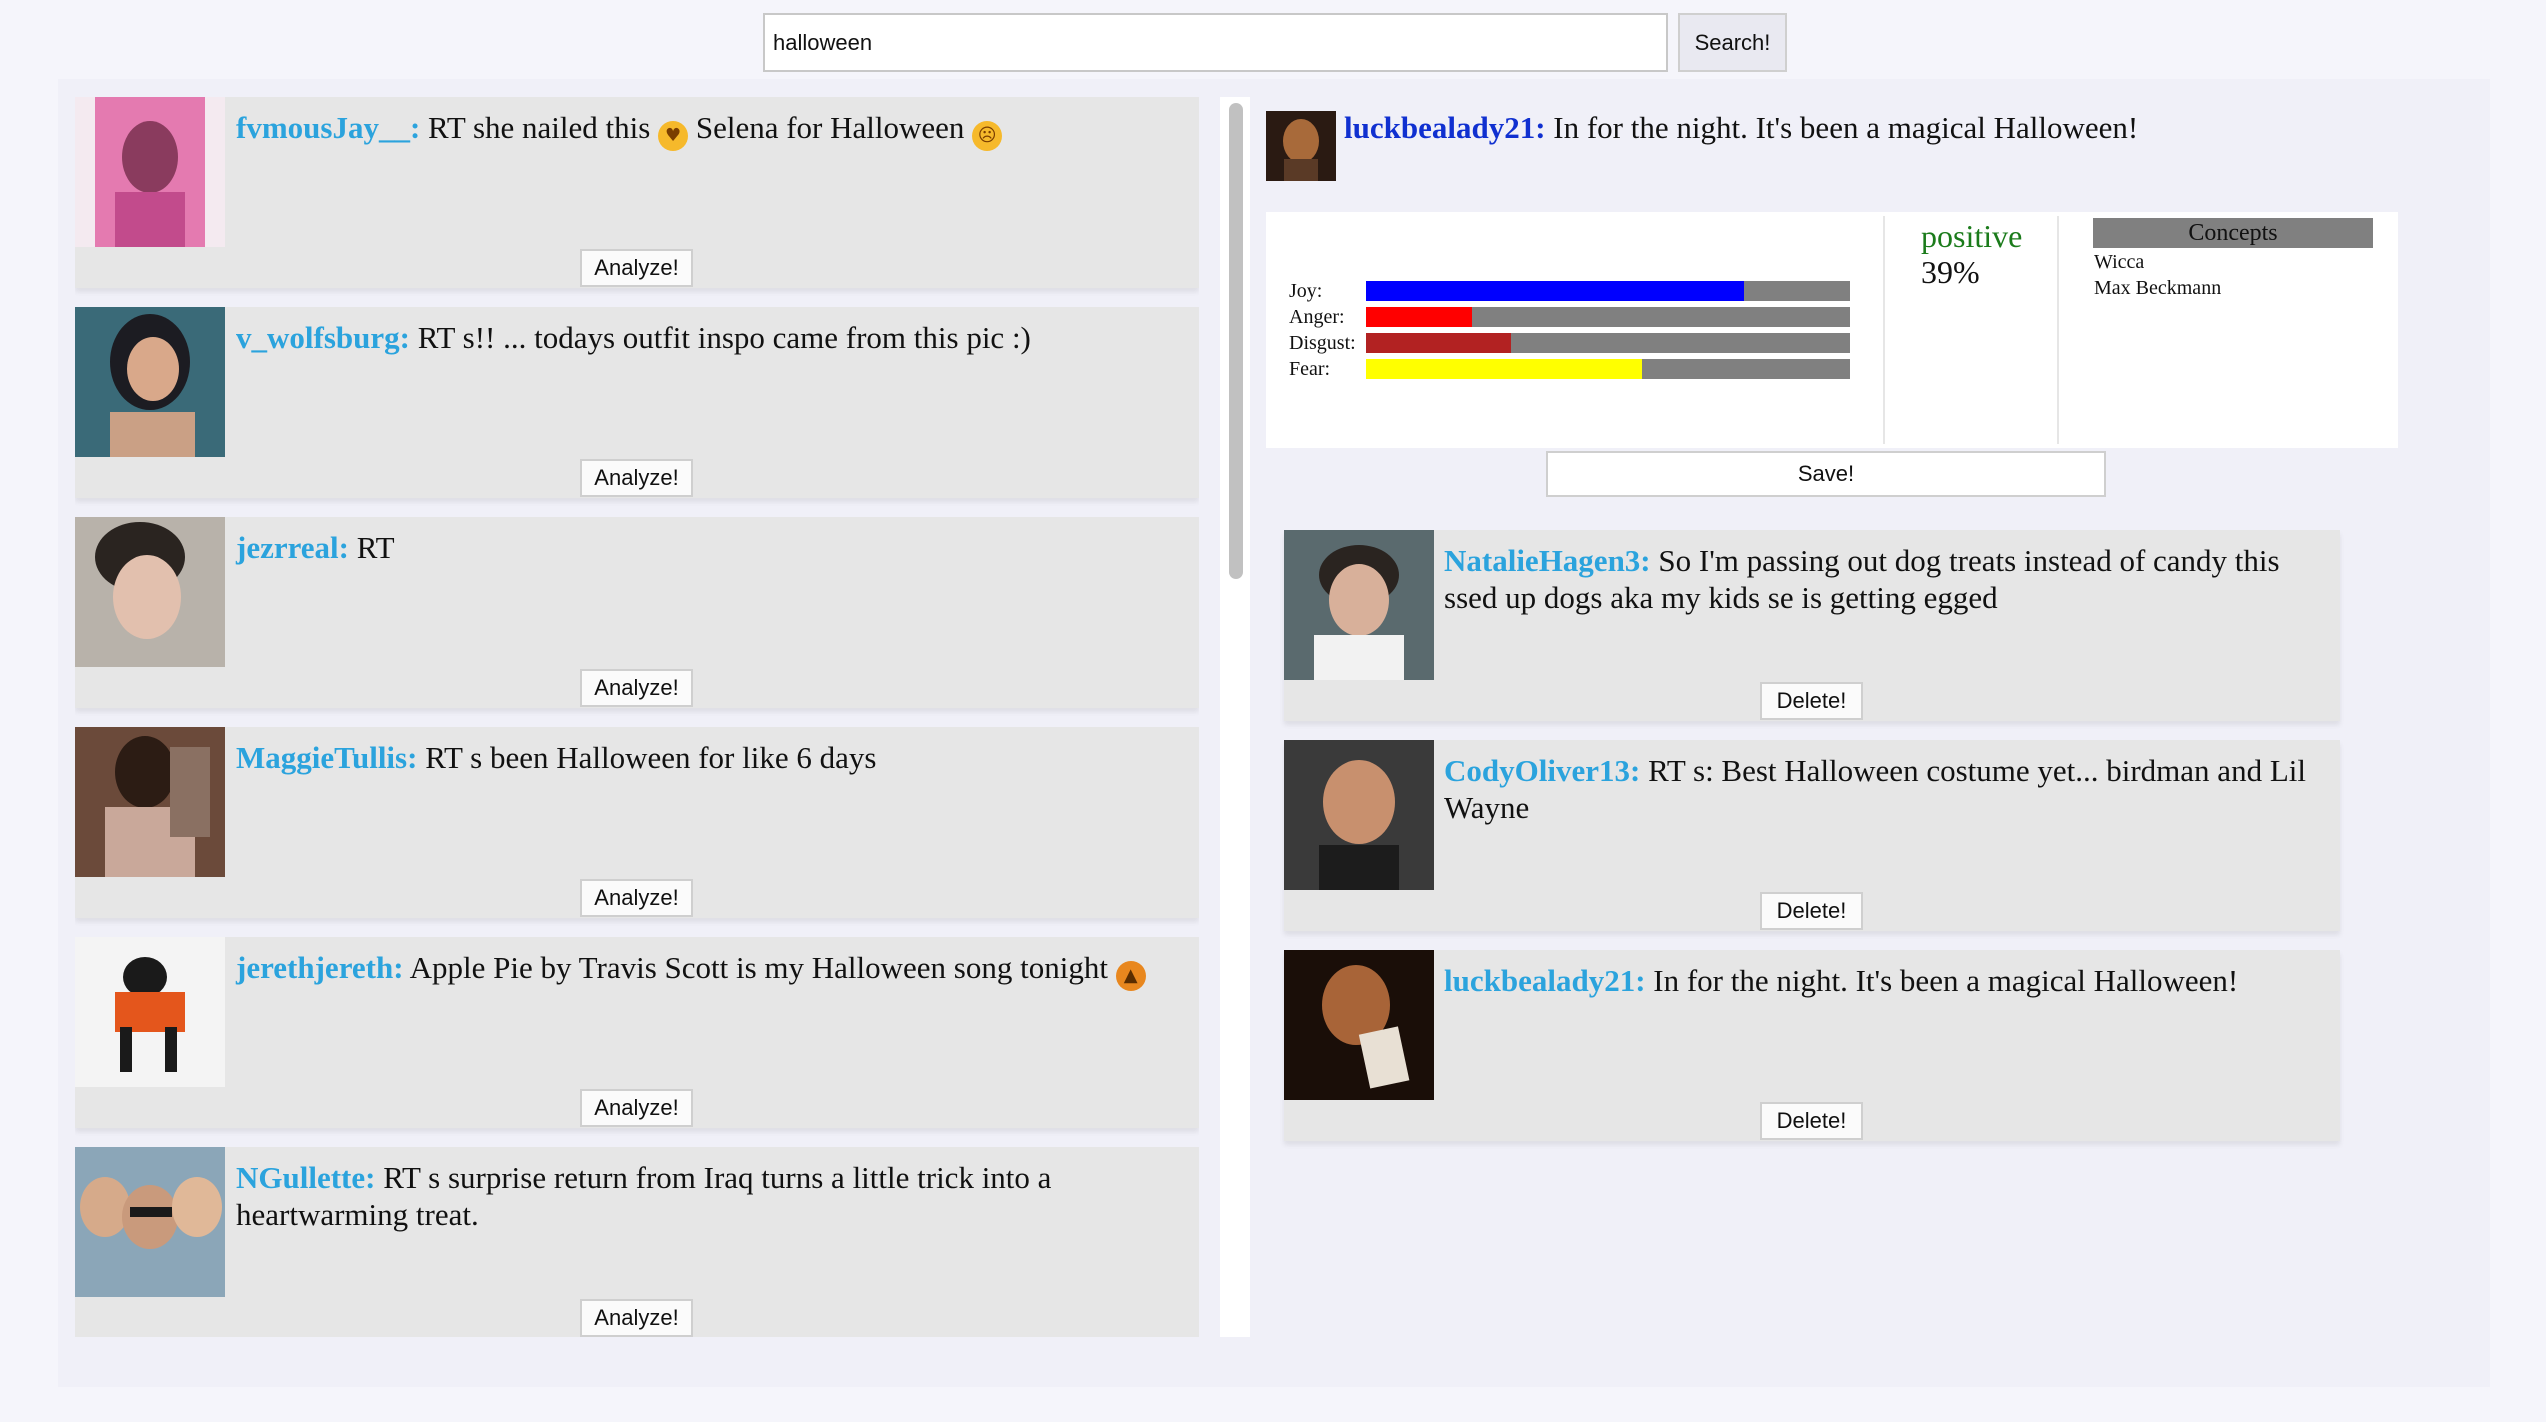 The height and width of the screenshot is (1422, 2546). I want to click on emotion-bar-anger-fill, so click(1419, 317).